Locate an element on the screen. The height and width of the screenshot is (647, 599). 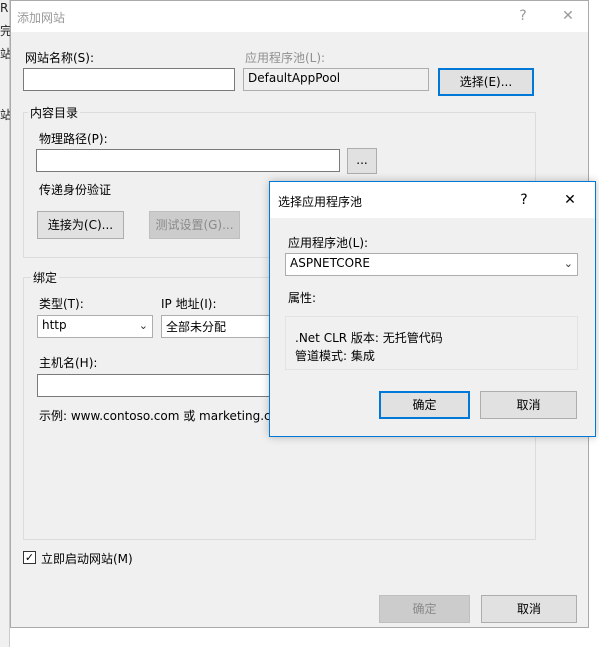
background-text: R is located at coordinates (4, 8).